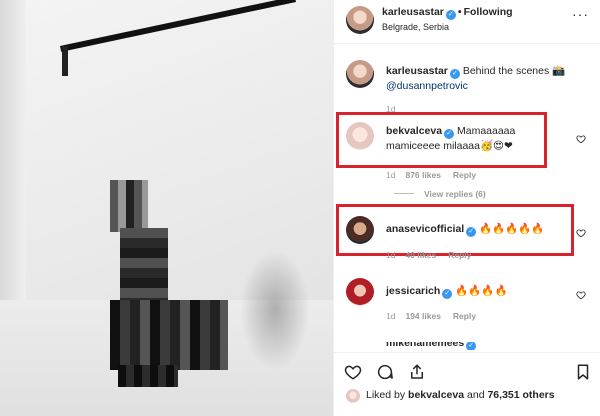  What do you see at coordinates (488, 12) in the screenshot?
I see `following-button: Following` at bounding box center [488, 12].